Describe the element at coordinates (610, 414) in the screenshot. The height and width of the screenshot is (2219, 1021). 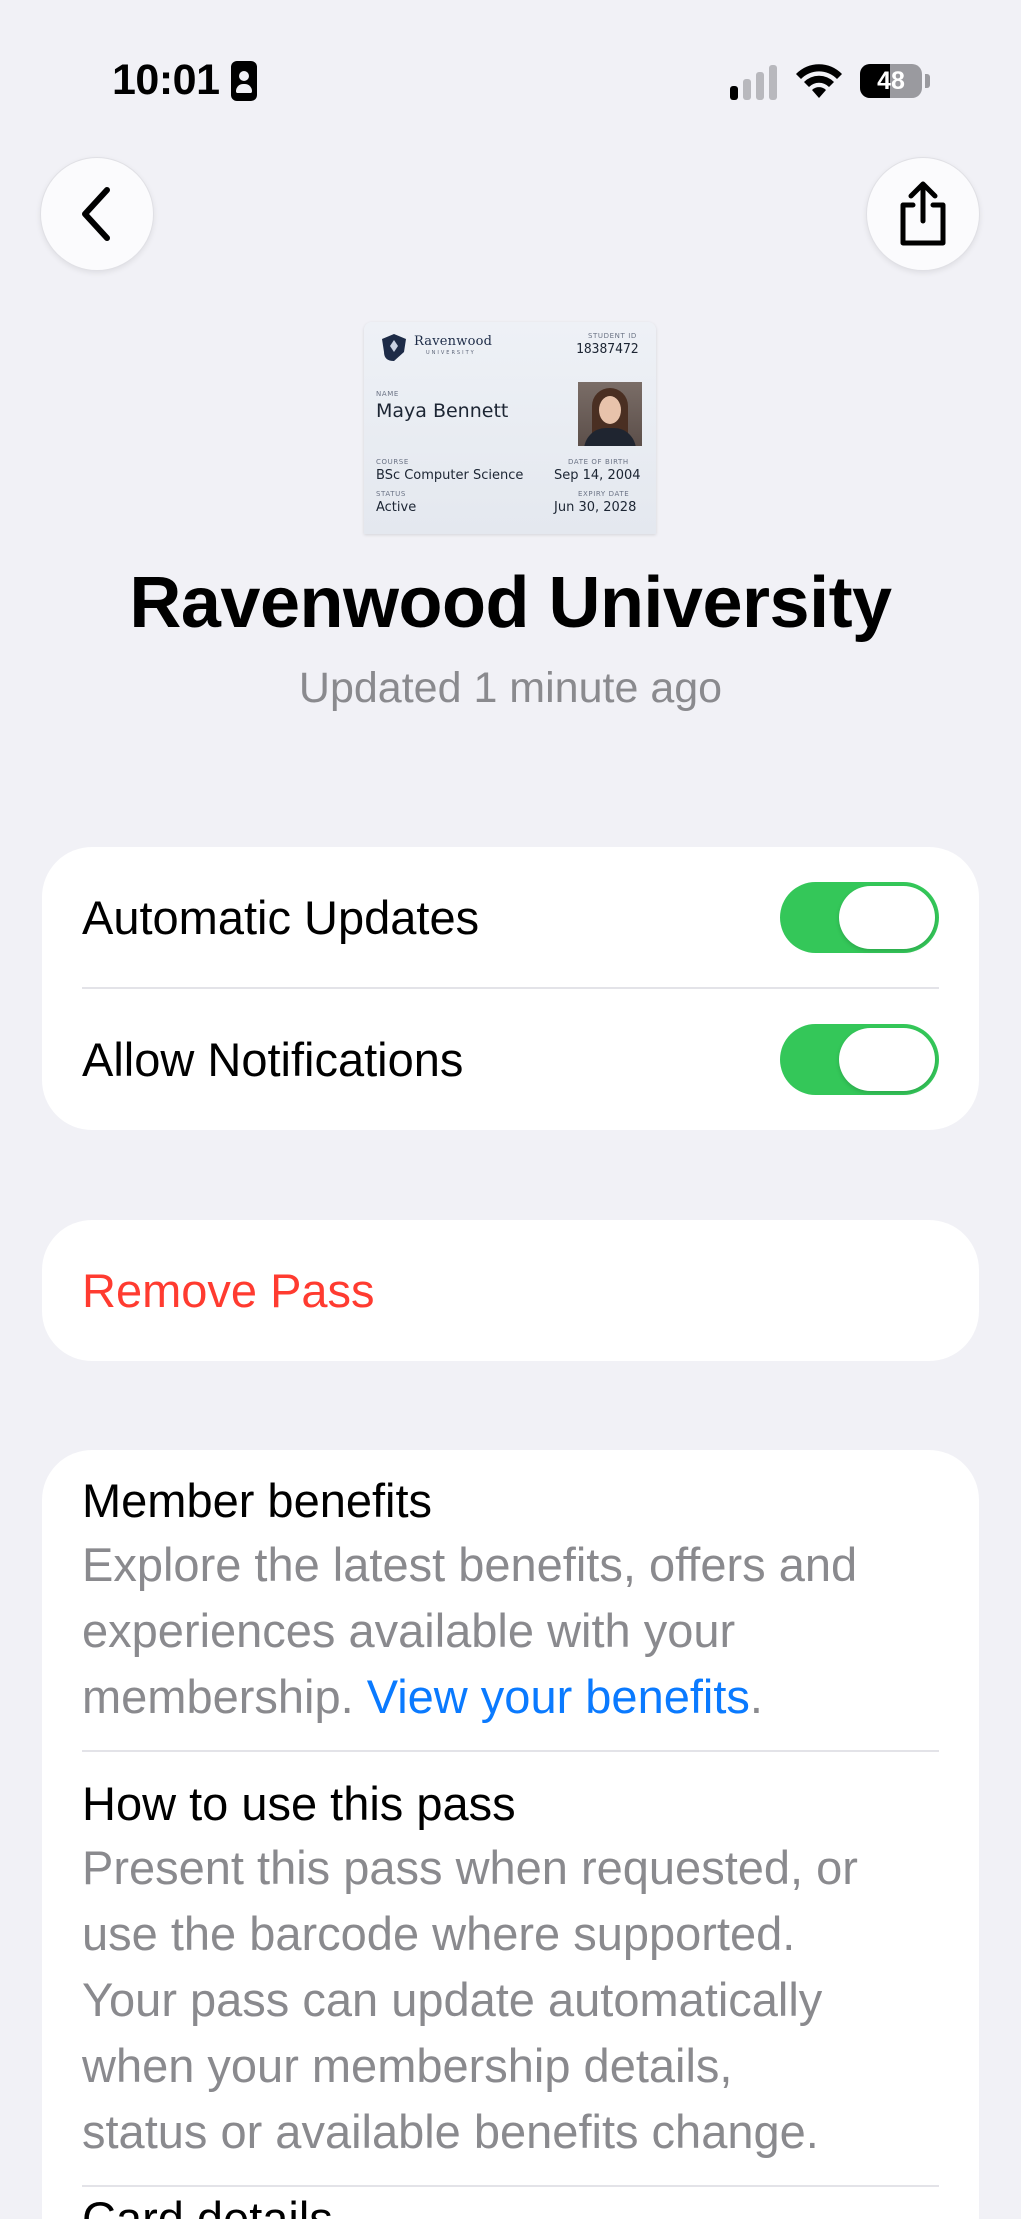
I see `student-photo` at that location.